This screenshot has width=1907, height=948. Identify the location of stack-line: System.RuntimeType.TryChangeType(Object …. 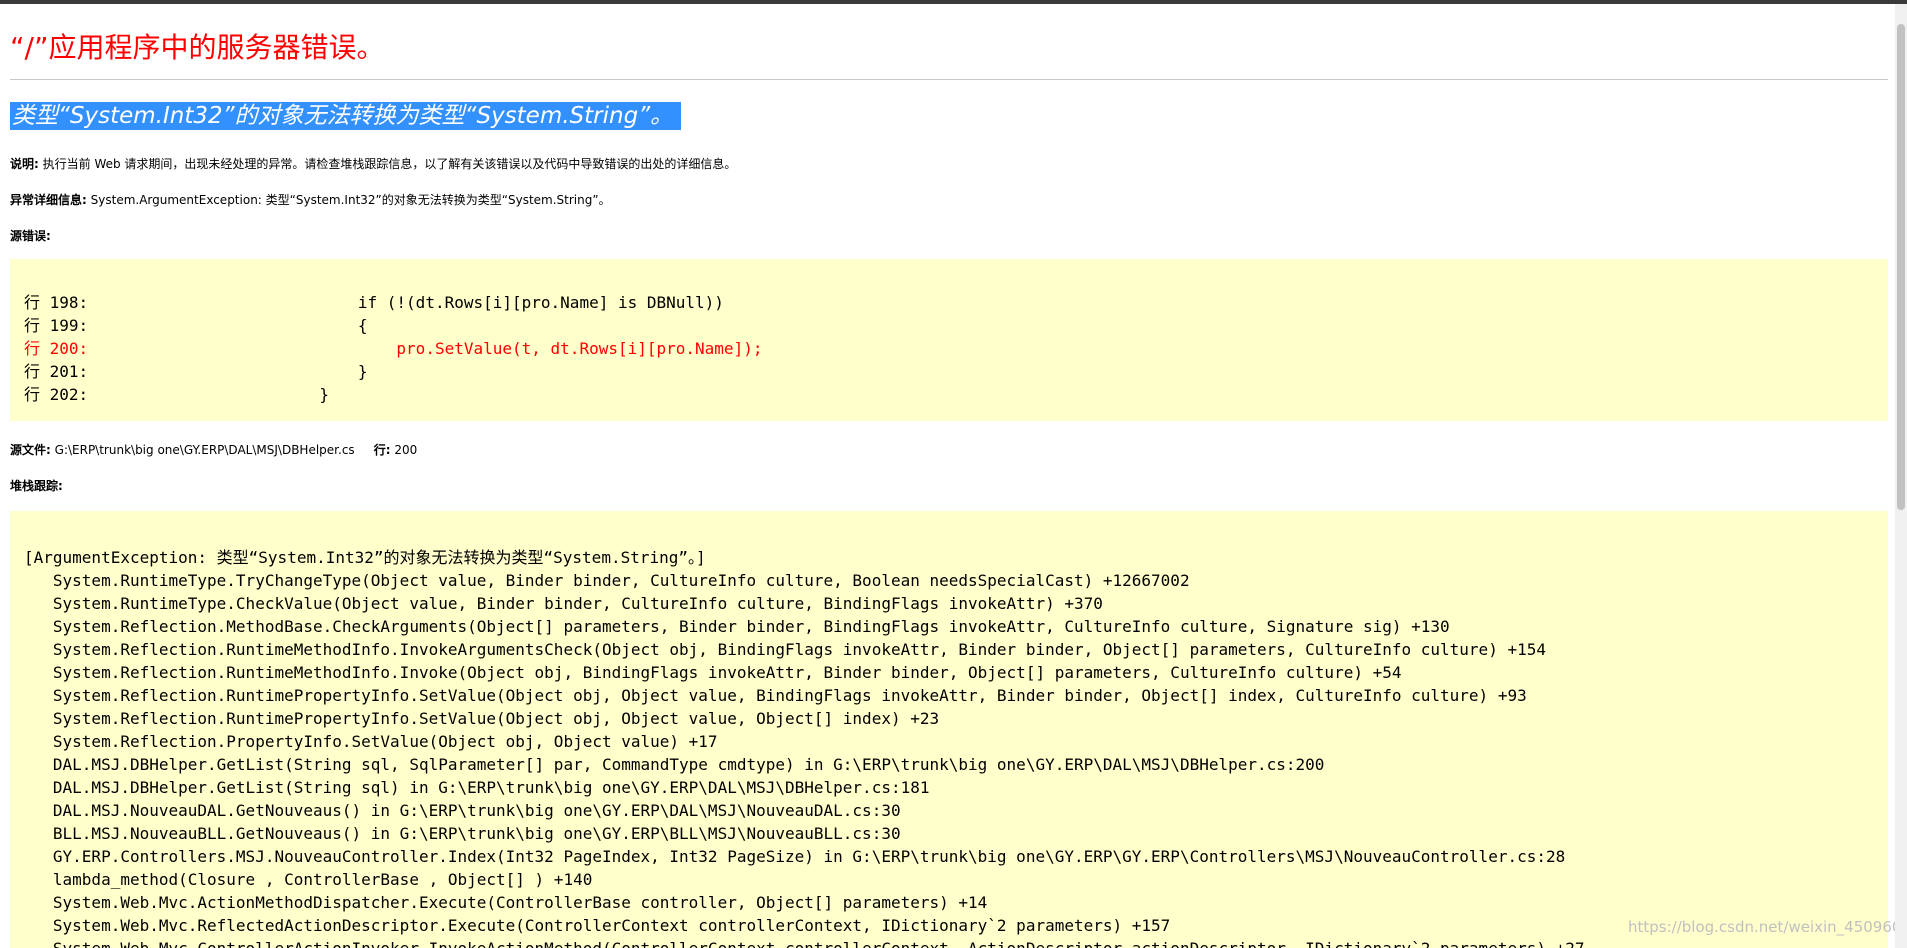
(607, 580).